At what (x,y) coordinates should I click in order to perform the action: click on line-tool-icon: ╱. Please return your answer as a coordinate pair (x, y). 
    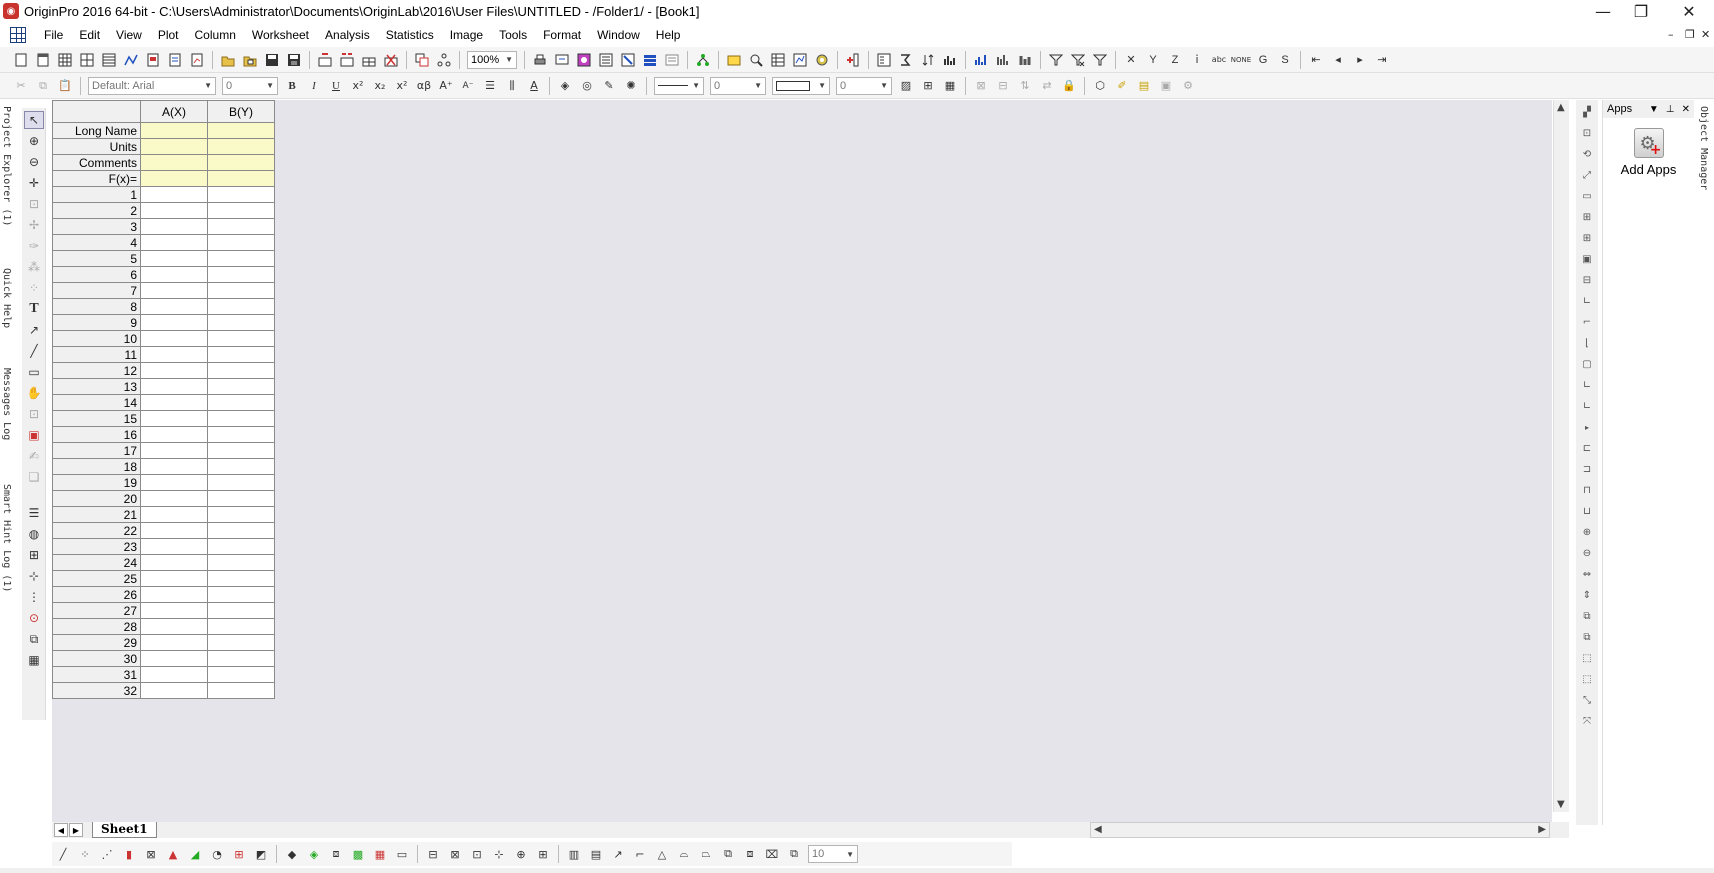
    Looking at the image, I should click on (34, 351).